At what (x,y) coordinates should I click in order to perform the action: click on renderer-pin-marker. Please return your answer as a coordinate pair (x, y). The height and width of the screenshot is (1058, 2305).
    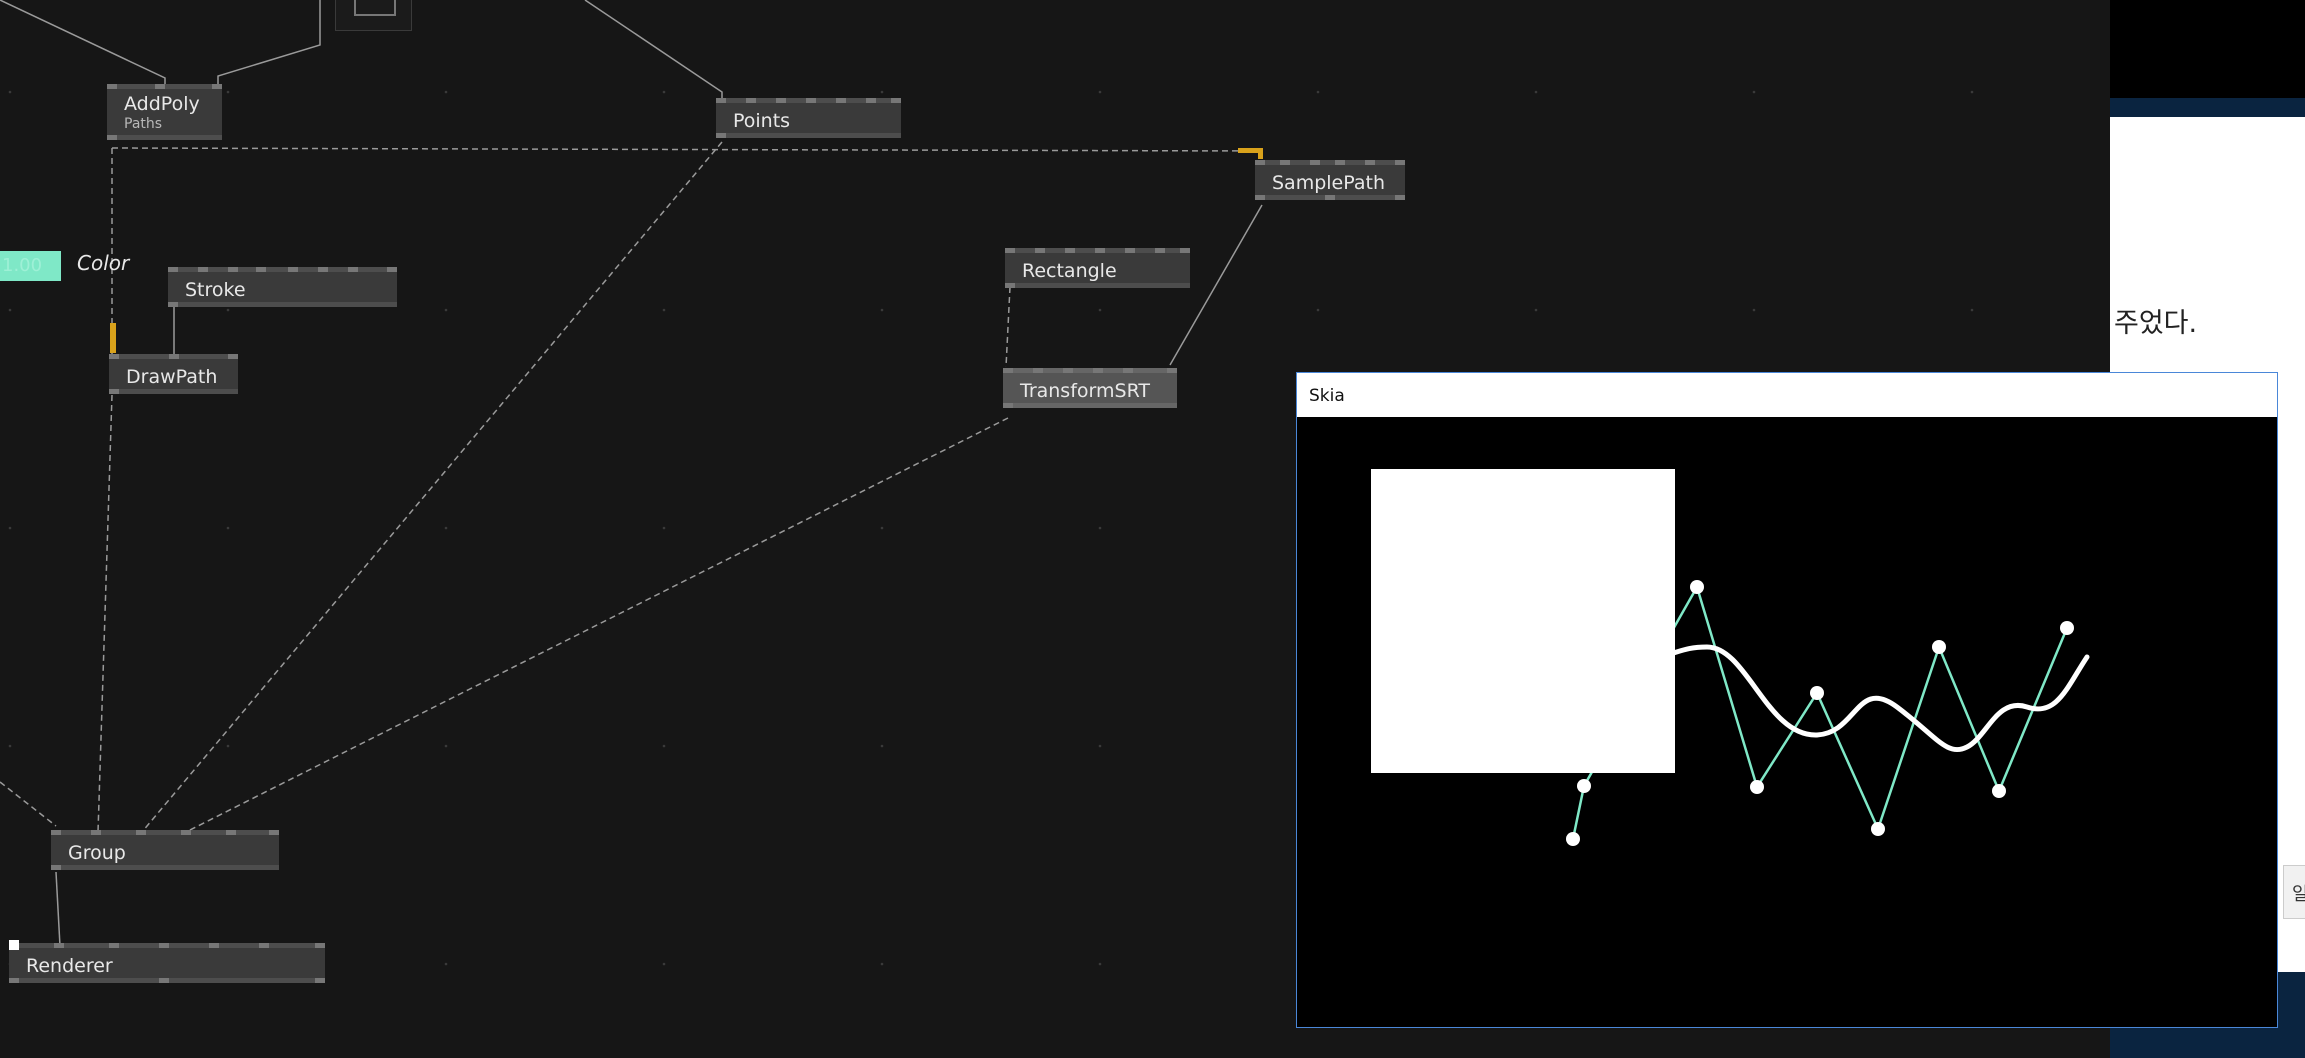
    Looking at the image, I should click on (14, 945).